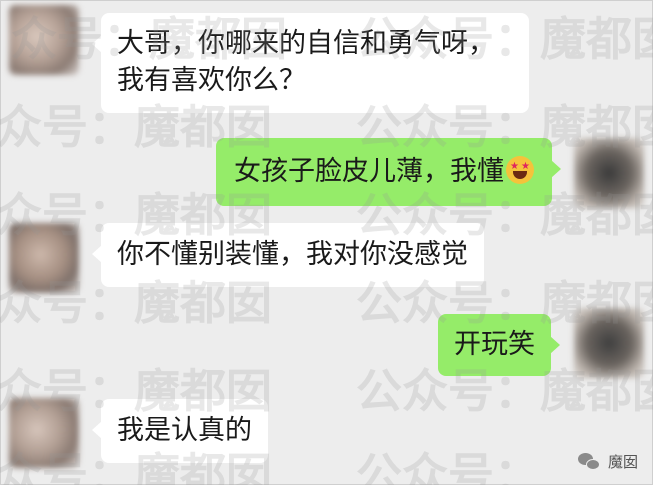 The height and width of the screenshot is (485, 653). Describe the element at coordinates (292, 254) in the screenshot. I see `message-text: 你不懂别装懂，我对你没感觉` at that location.